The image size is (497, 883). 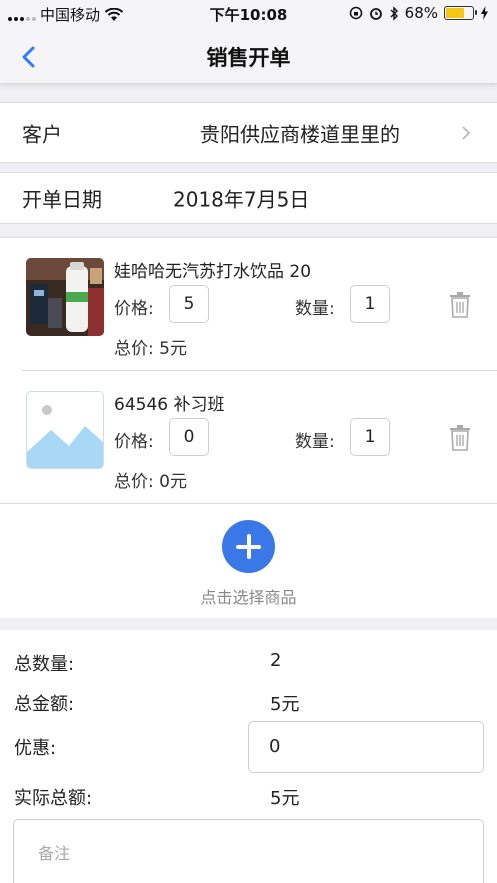 What do you see at coordinates (285, 704) in the screenshot?
I see `total-amount-value: 5元` at bounding box center [285, 704].